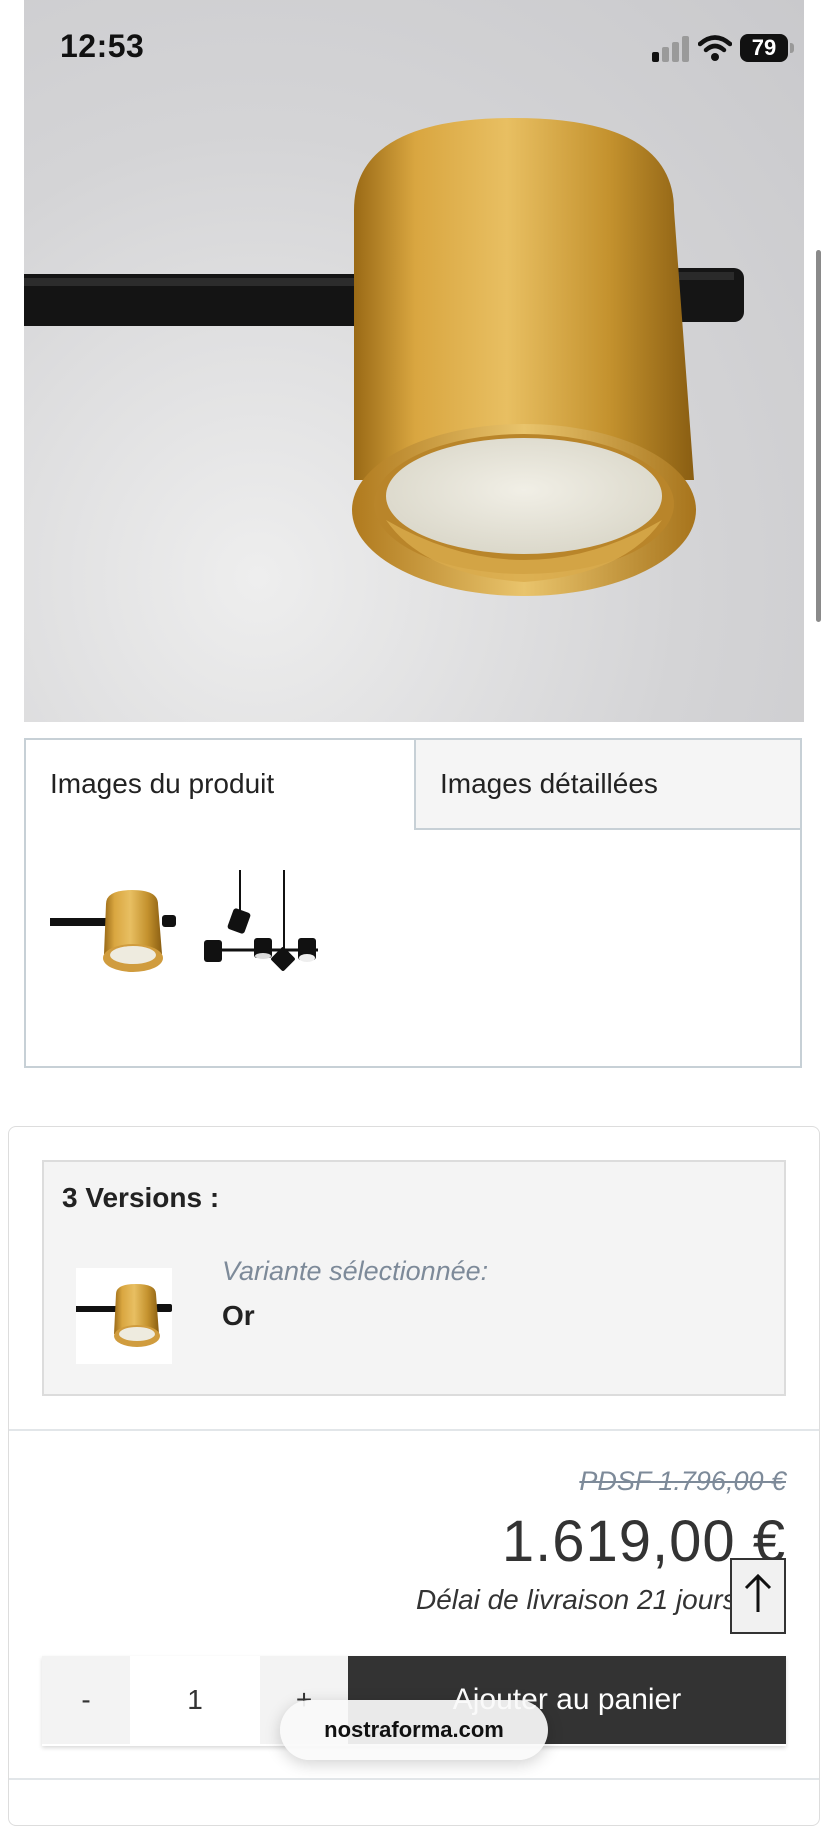 The width and height of the screenshot is (828, 1826). Describe the element at coordinates (265, 930) in the screenshot. I see `thumbnail-chandelier` at that location.